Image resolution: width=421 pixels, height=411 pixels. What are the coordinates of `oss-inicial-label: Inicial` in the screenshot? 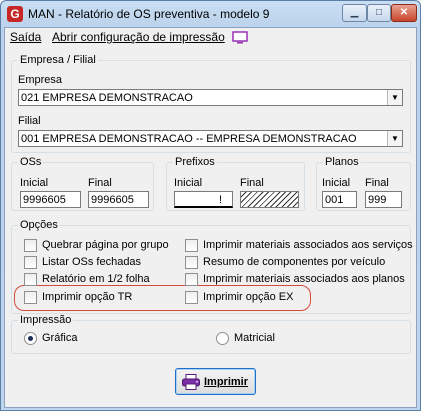 It's located at (34, 183).